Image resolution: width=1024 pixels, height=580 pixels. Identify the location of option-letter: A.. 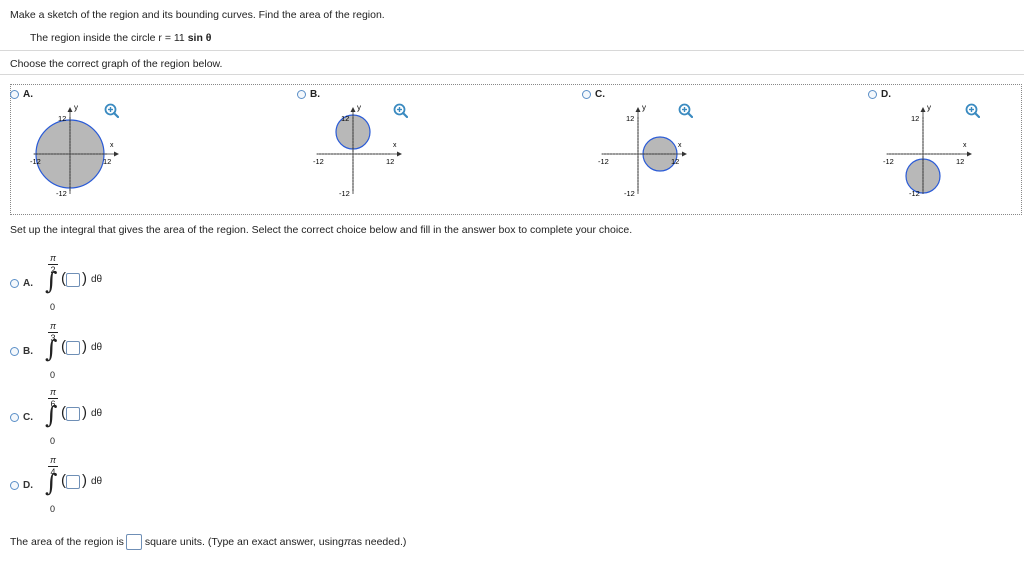
(28, 283).